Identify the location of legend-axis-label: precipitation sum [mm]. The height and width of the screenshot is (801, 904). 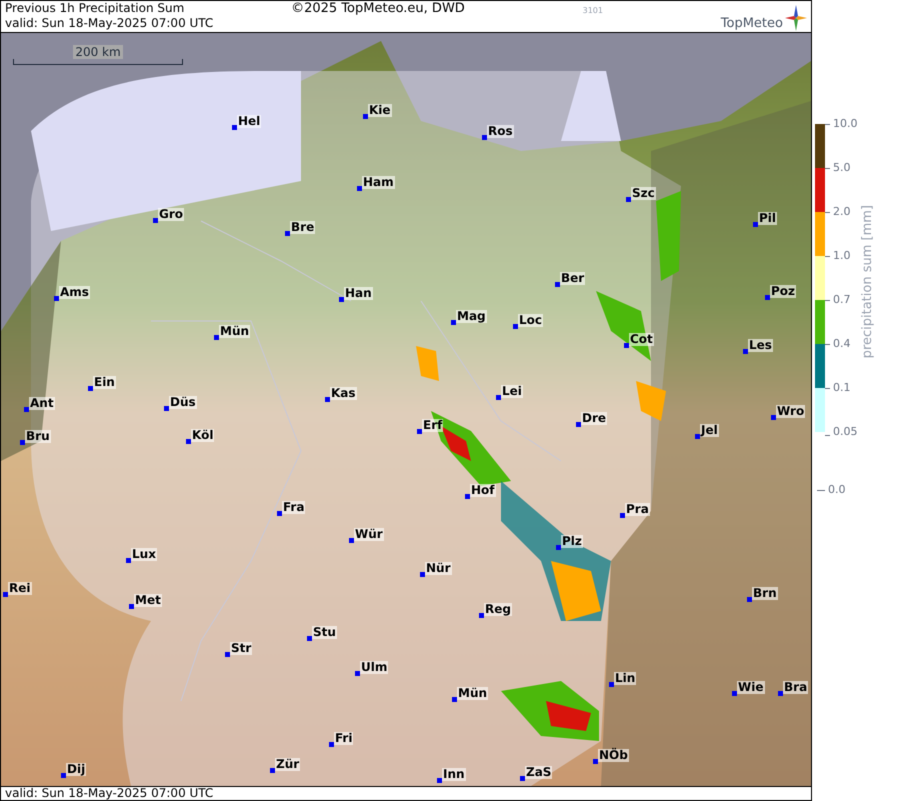
(868, 282).